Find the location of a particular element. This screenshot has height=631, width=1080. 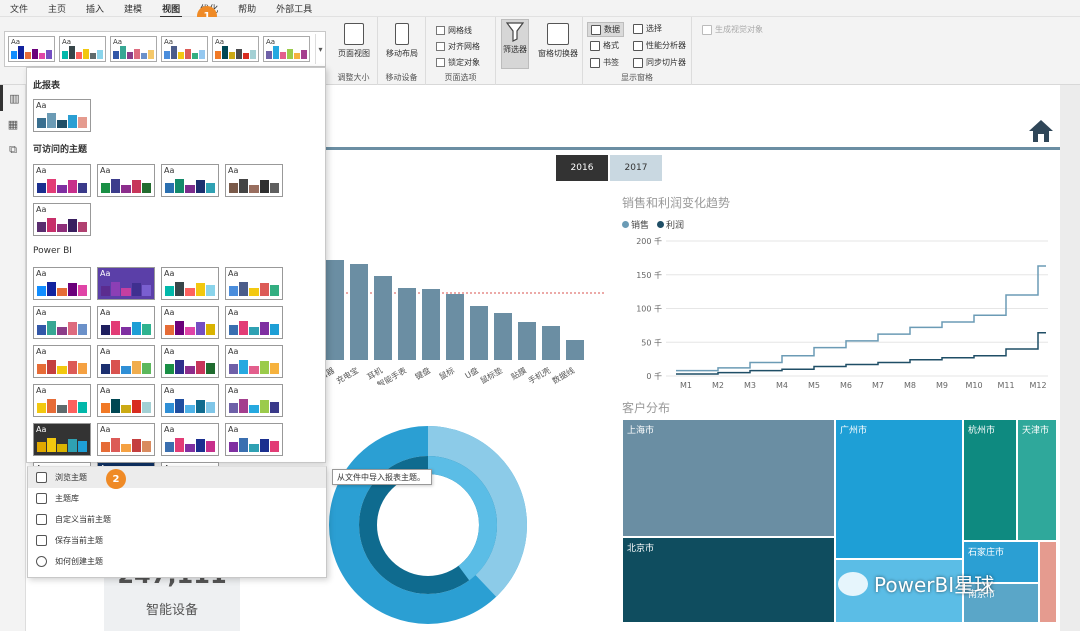

selection-icon is located at coordinates (638, 28).